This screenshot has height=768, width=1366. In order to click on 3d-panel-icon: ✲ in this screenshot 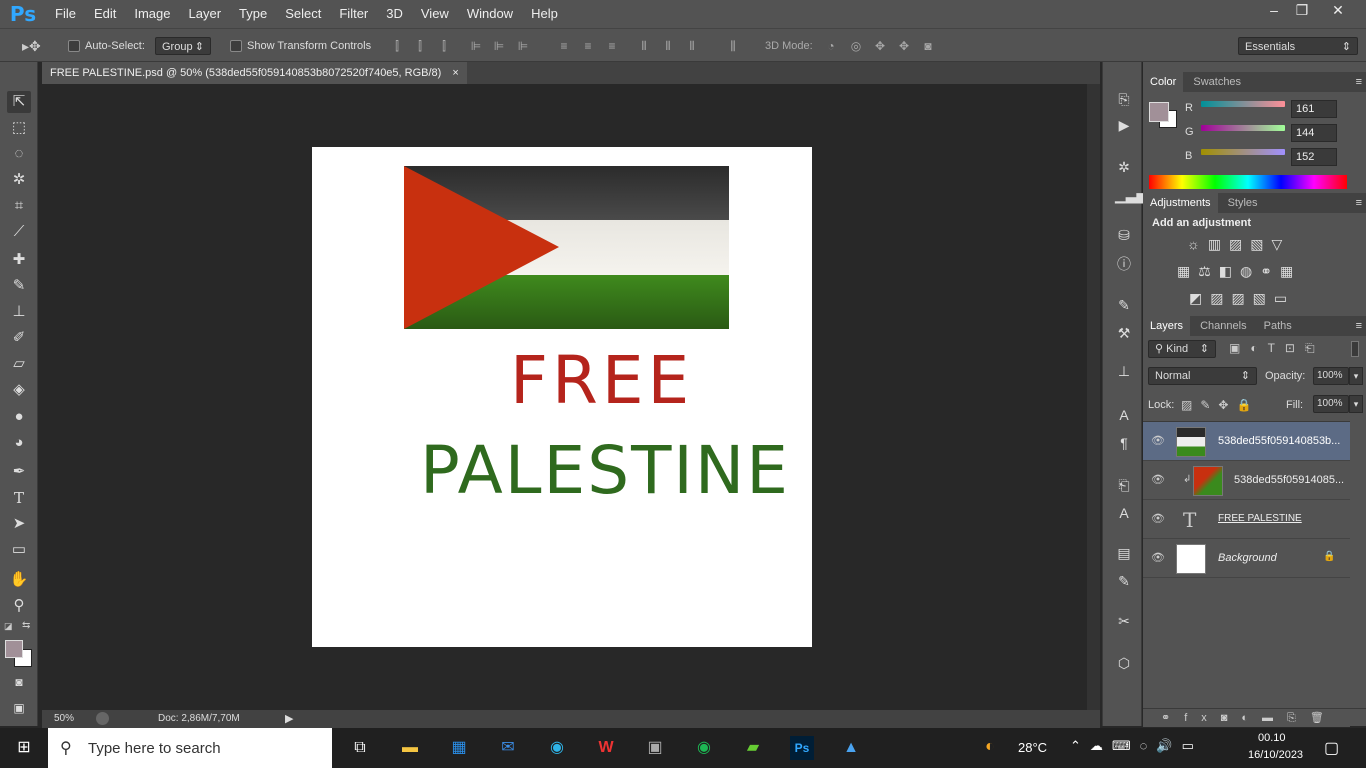, I will do `click(1124, 167)`.